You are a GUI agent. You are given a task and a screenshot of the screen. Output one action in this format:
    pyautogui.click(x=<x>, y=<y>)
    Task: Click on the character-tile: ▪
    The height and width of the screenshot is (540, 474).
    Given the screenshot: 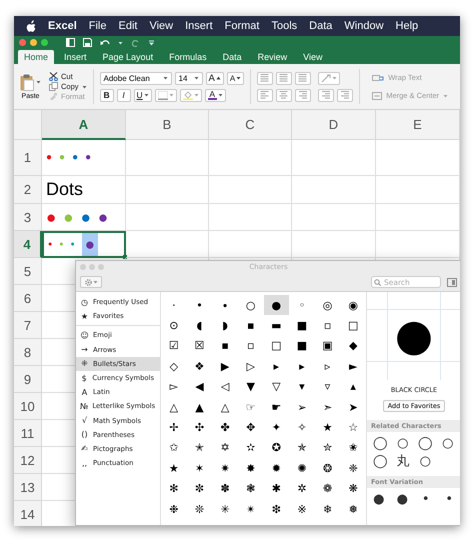 What is the action you would take?
    pyautogui.click(x=225, y=346)
    